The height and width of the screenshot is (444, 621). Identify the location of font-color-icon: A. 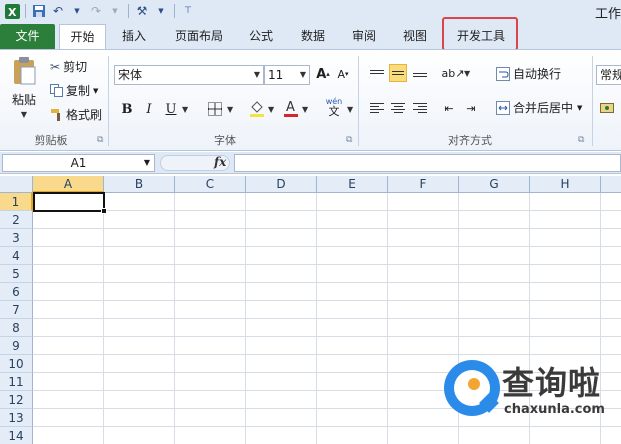
(291, 108).